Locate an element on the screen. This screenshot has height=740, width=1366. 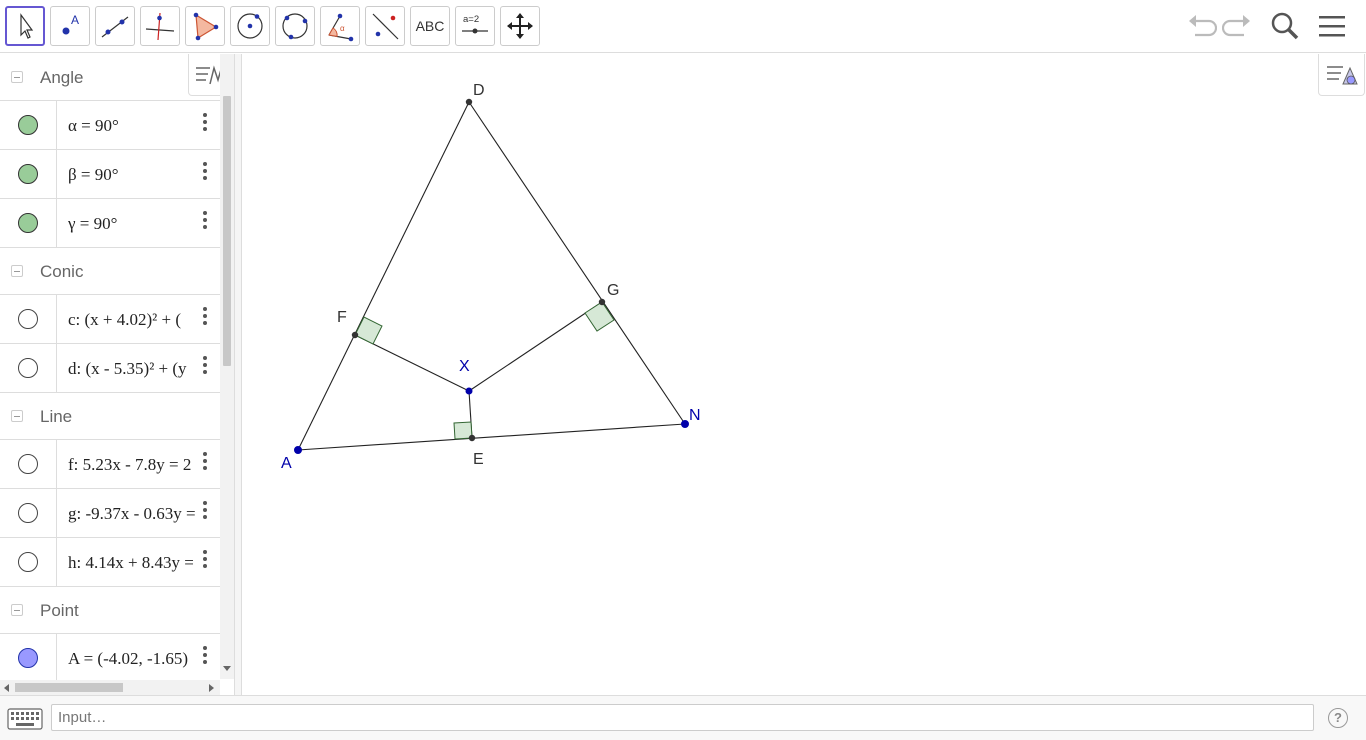
angle-tool-button: α is located at coordinates (340, 26).